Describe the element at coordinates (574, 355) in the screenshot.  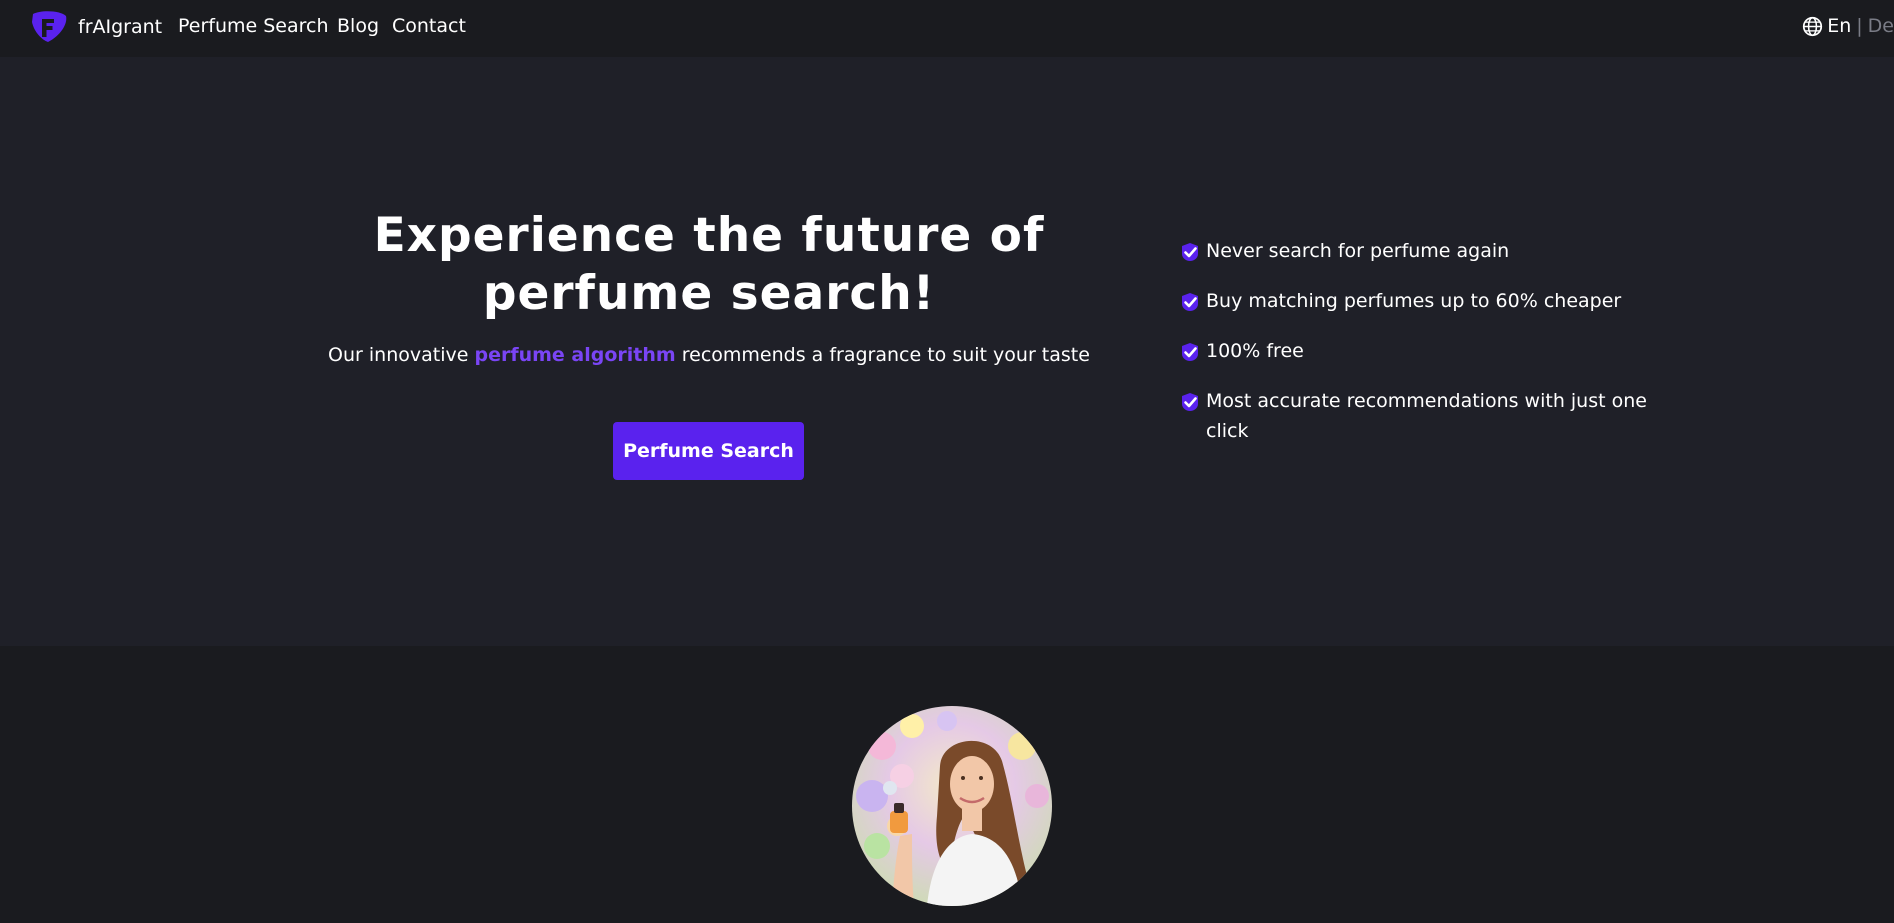
I see `perfume-algorithm-link: perfume algorithm` at that location.